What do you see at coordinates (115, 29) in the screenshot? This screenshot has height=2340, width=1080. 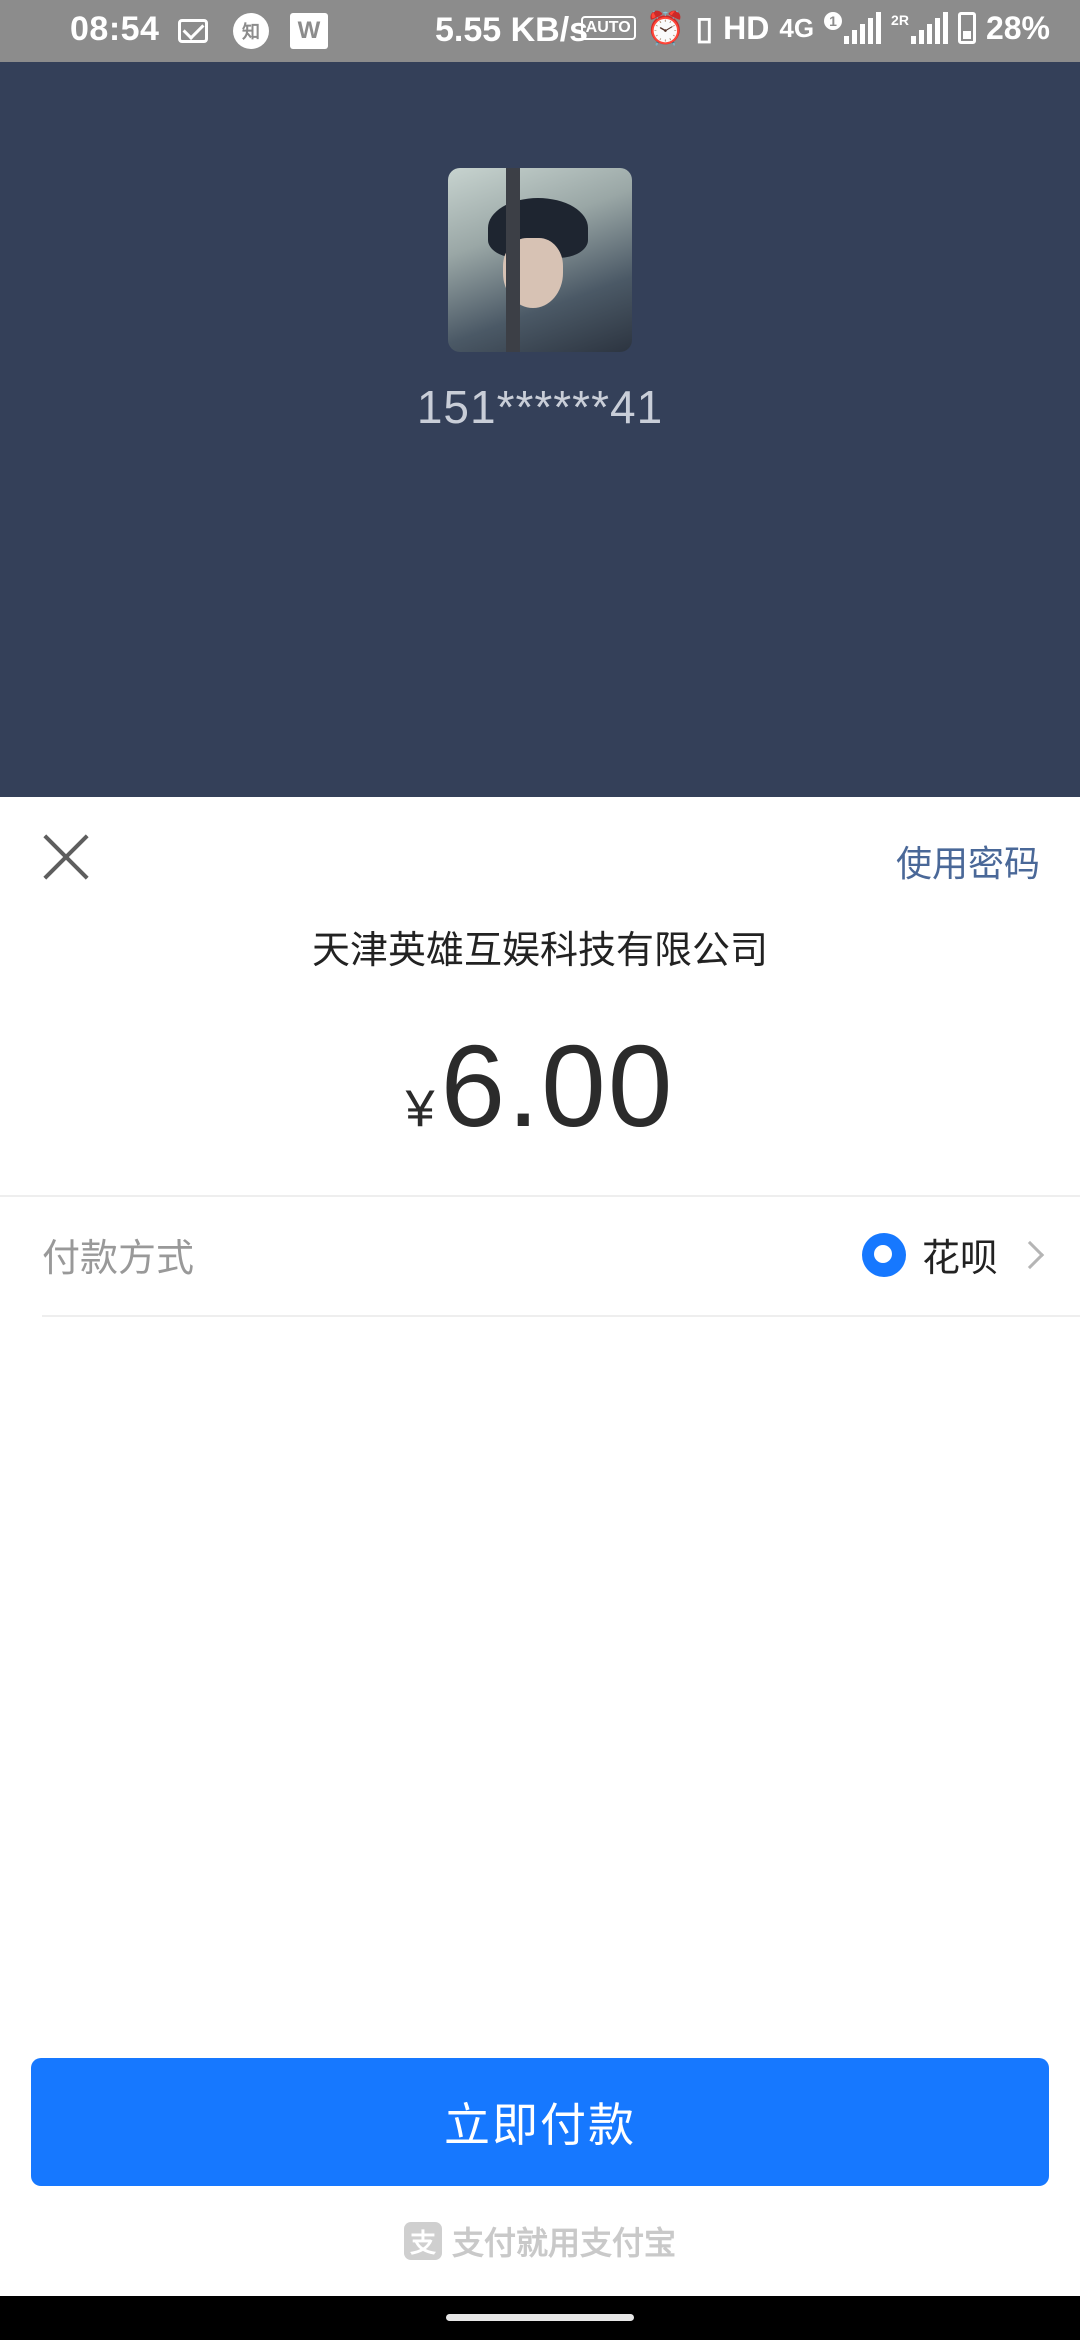 I see `status-time: 08:54` at bounding box center [115, 29].